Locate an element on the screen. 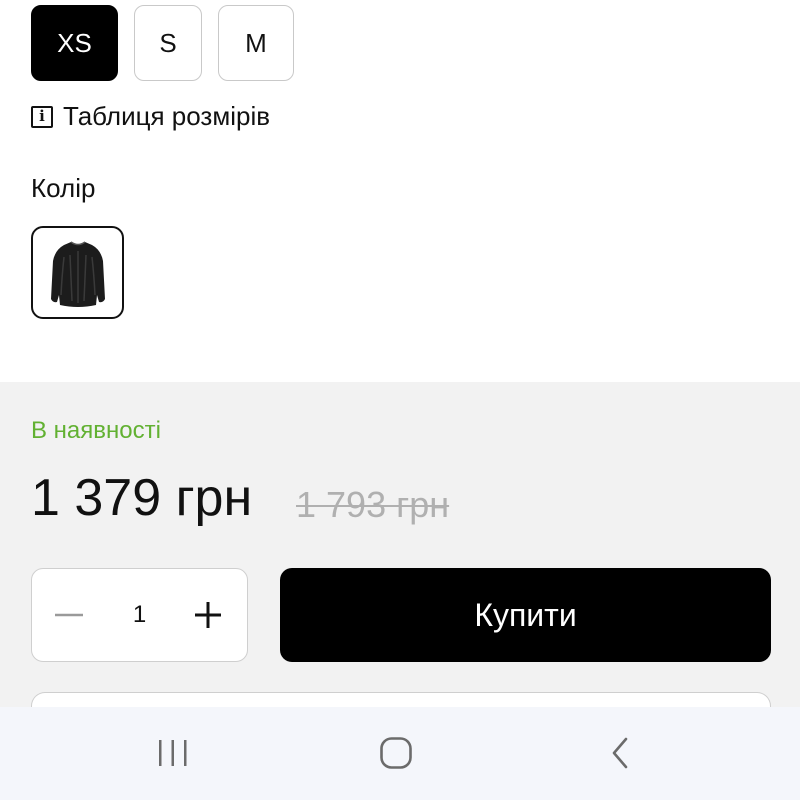  size-option-s: S is located at coordinates (168, 43).